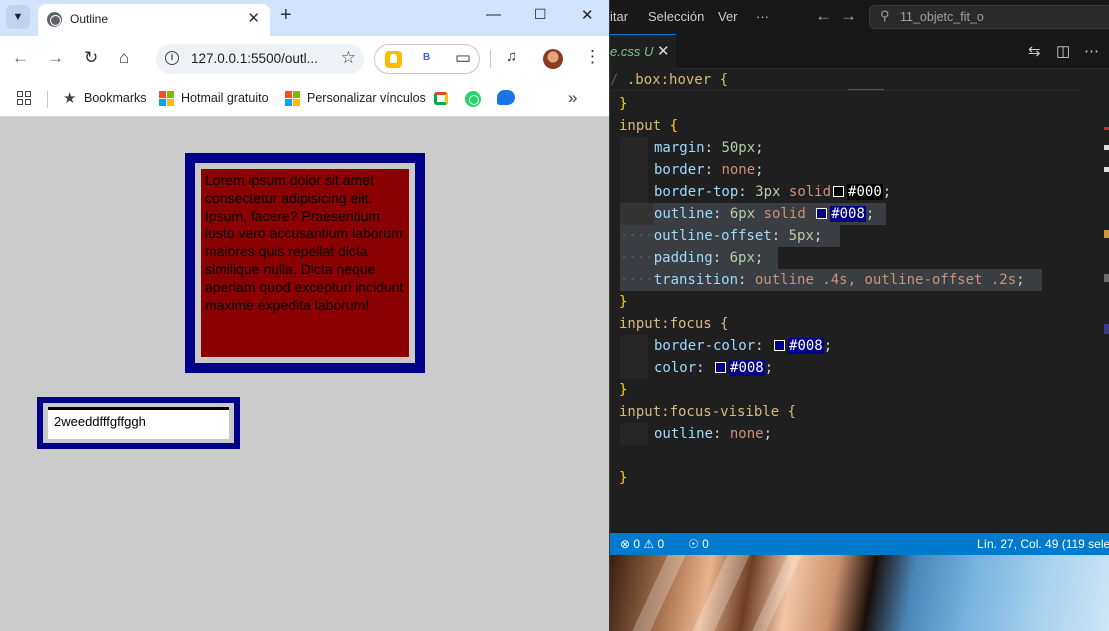 This screenshot has height=631, width=1109. I want to click on code-line-margin: margin: 50px;, so click(709, 148).